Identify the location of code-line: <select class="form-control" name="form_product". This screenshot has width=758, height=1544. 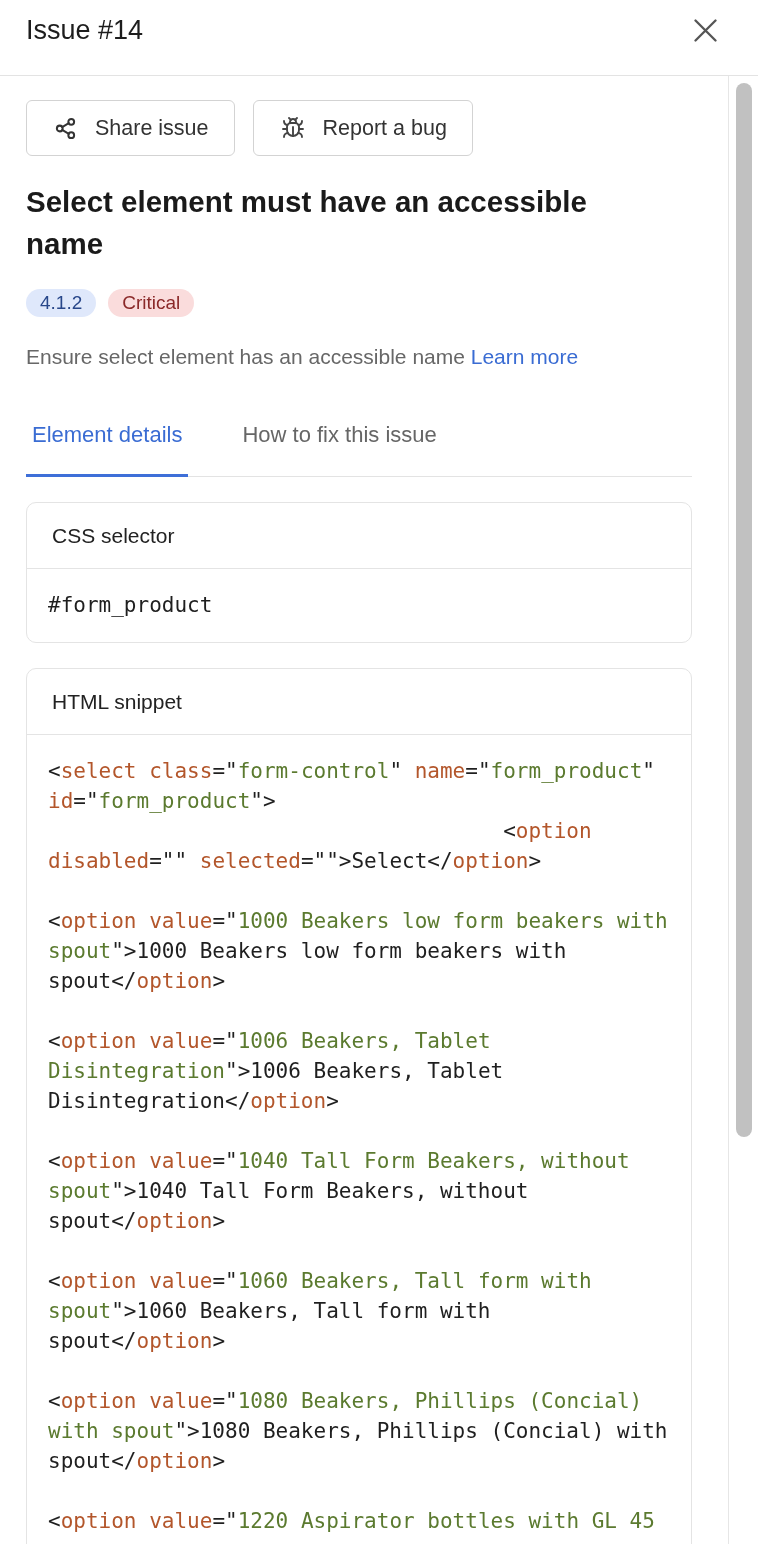
(352, 771).